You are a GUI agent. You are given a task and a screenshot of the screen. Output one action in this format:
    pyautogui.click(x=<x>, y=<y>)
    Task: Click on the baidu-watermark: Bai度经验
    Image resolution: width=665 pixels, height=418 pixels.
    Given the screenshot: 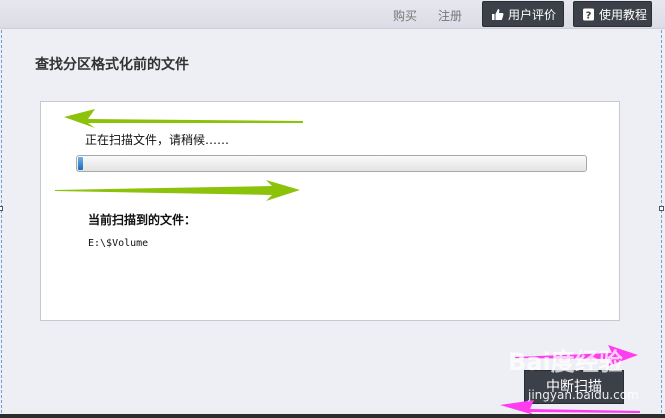 What is the action you would take?
    pyautogui.click(x=565, y=362)
    